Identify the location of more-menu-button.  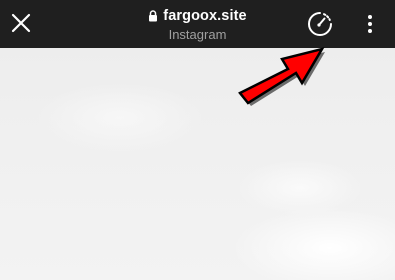
(370, 24).